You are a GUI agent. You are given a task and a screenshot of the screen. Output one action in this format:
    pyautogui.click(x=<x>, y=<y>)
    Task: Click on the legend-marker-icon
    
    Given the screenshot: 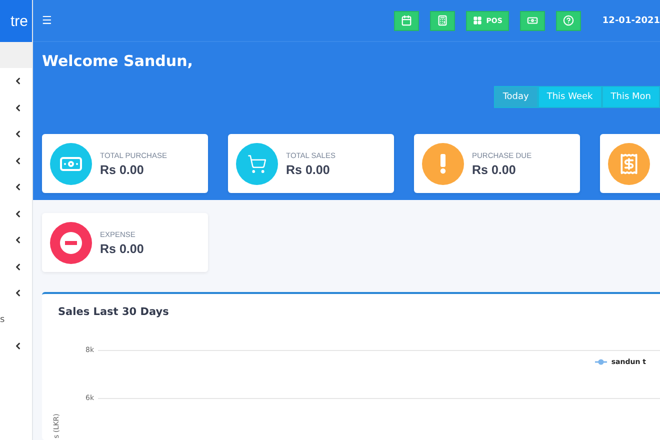 What is the action you would take?
    pyautogui.click(x=601, y=362)
    